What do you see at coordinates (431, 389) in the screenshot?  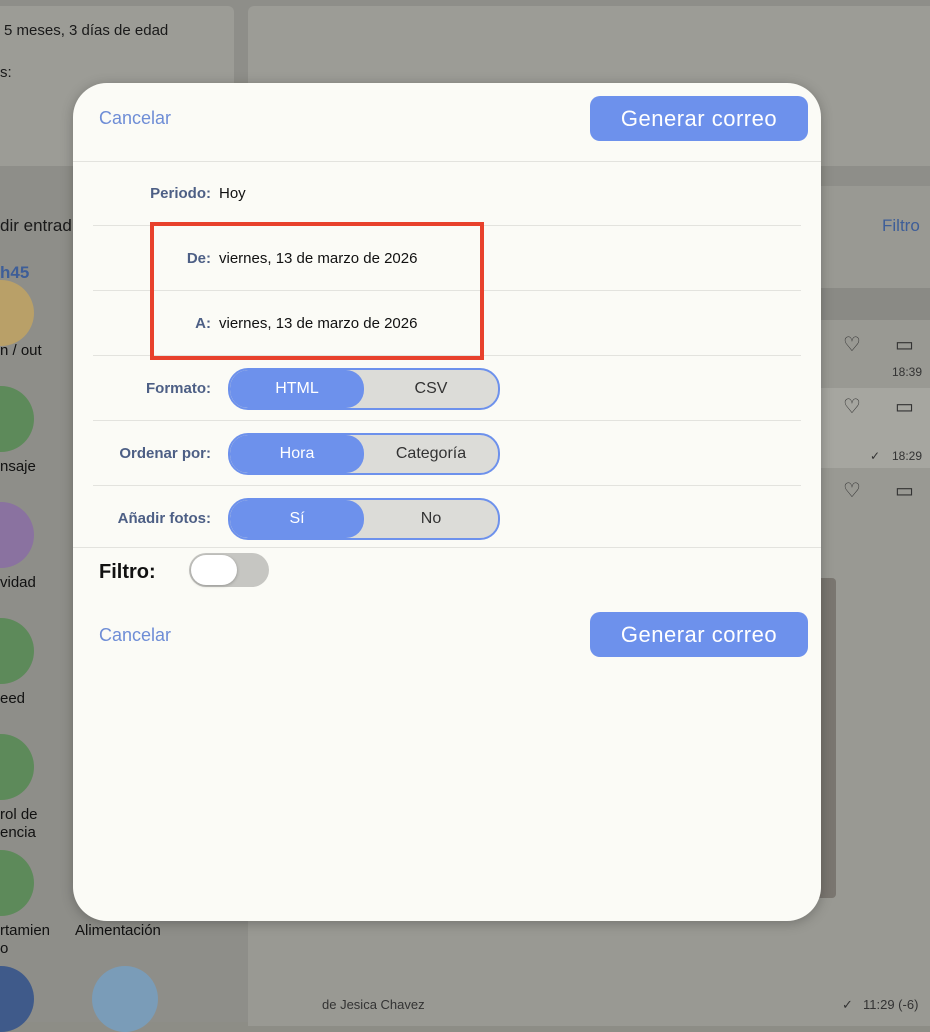 I see `format-option-csv: CSV` at bounding box center [431, 389].